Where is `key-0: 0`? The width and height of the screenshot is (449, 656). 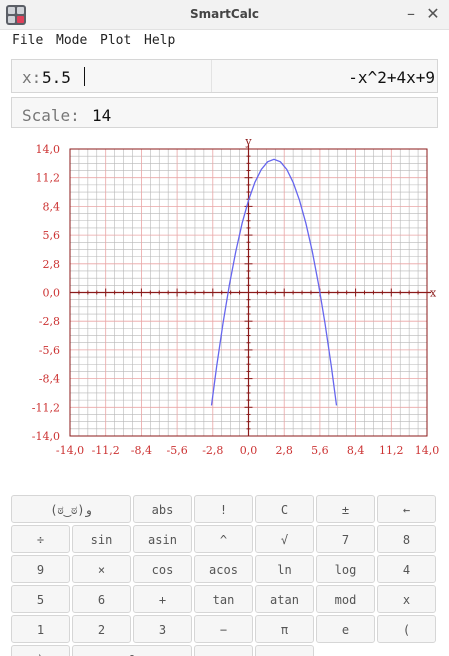
key-0: 0 is located at coordinates (132, 650).